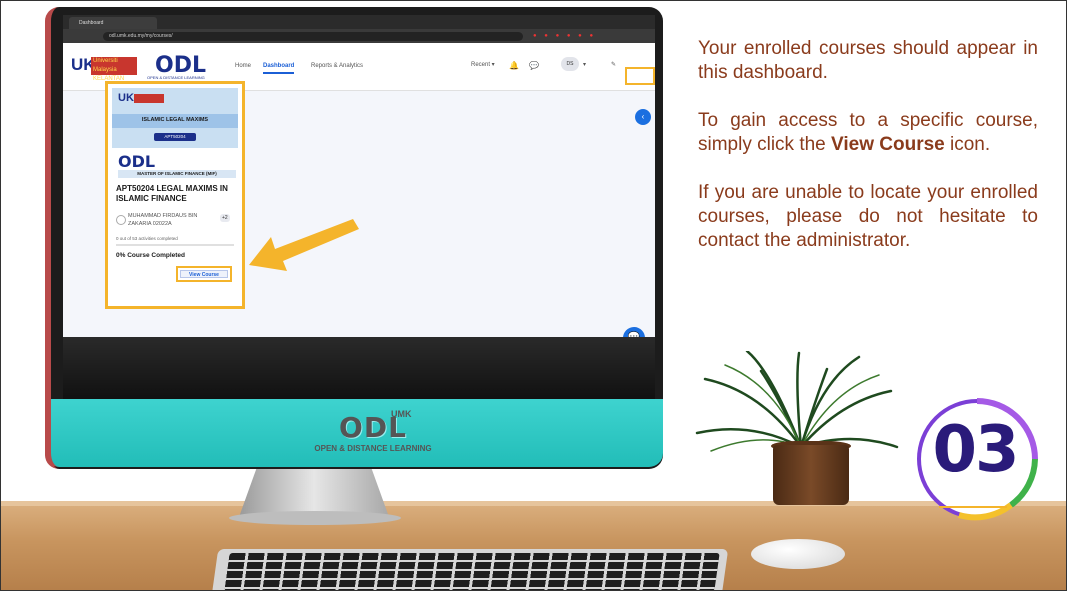 The width and height of the screenshot is (1067, 591). I want to click on user-avatar: DS, so click(570, 64).